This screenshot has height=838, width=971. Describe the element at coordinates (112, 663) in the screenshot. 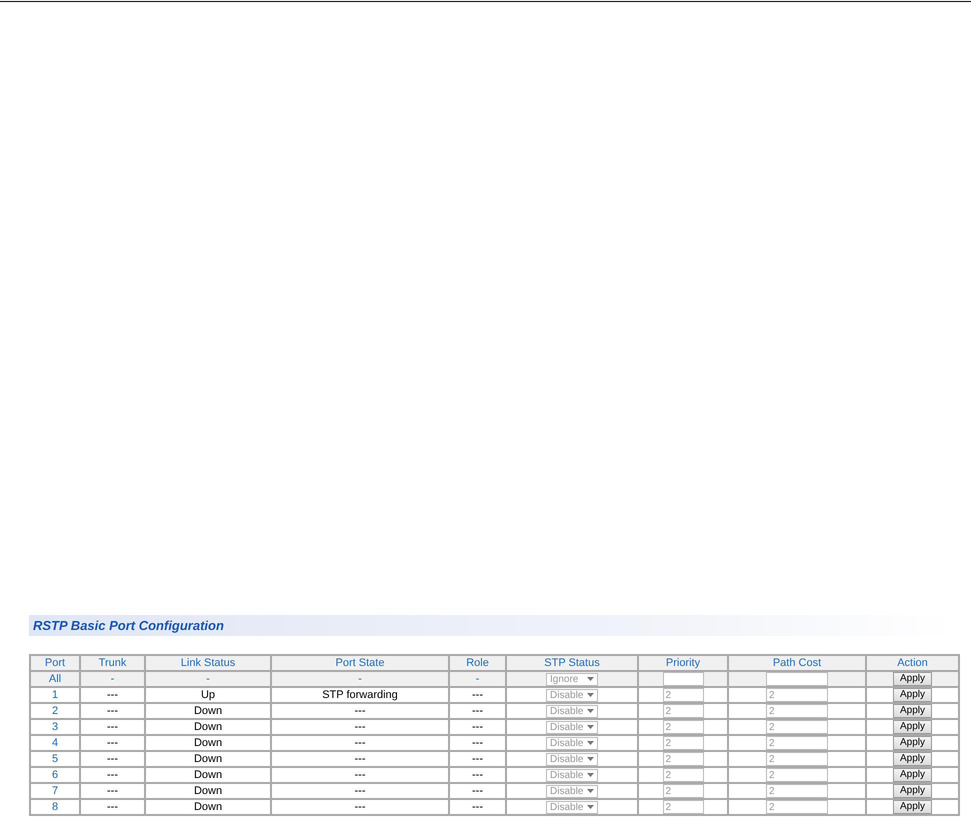

I see `column-header: Trunk` at that location.